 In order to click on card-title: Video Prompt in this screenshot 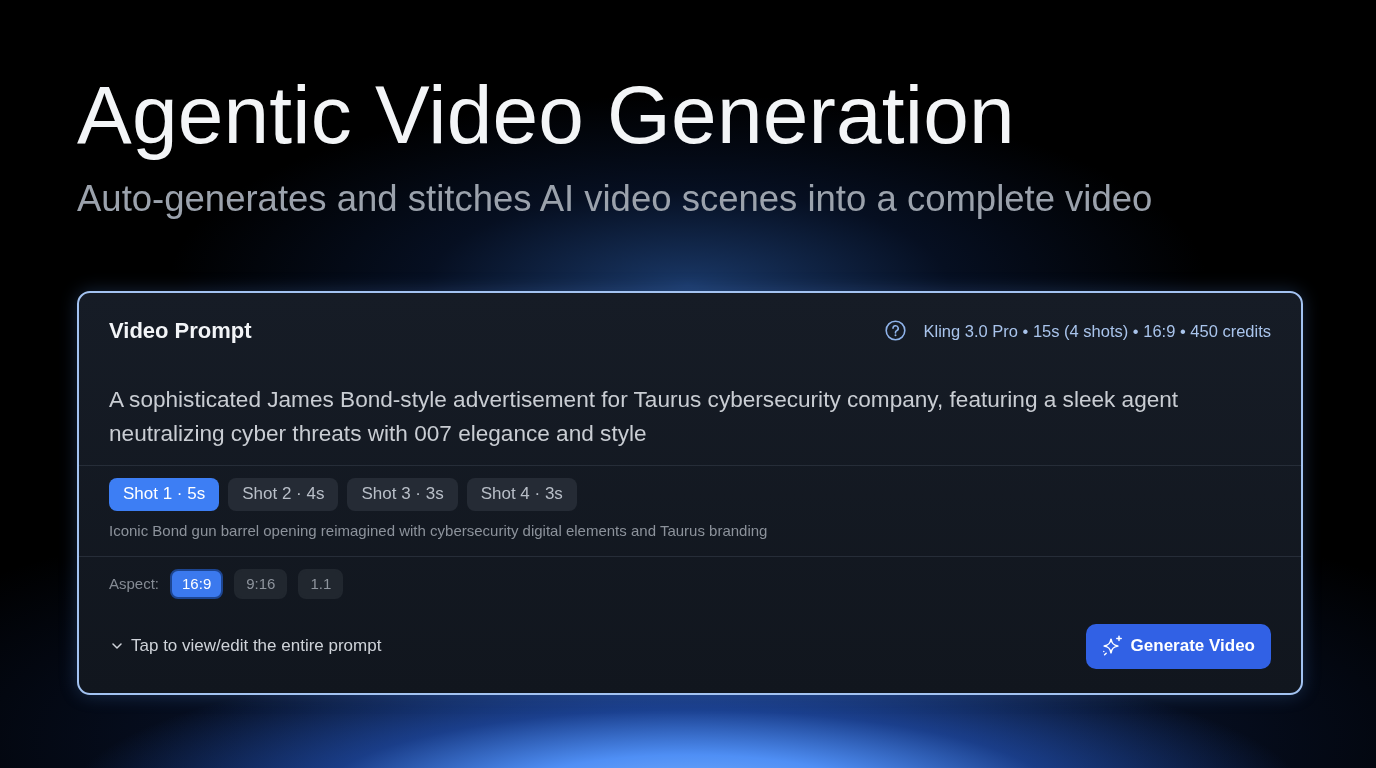, I will do `click(180, 330)`.